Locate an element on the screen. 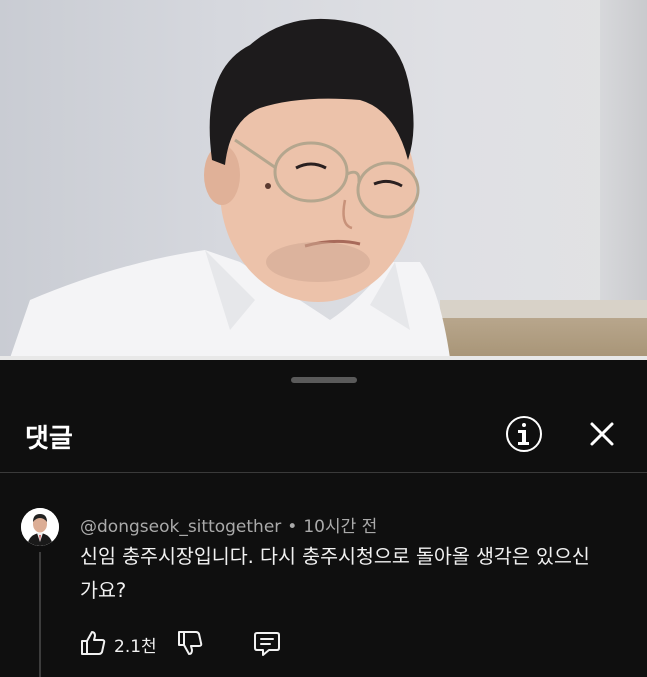  comment-time: 10시간 전 is located at coordinates (340, 527).